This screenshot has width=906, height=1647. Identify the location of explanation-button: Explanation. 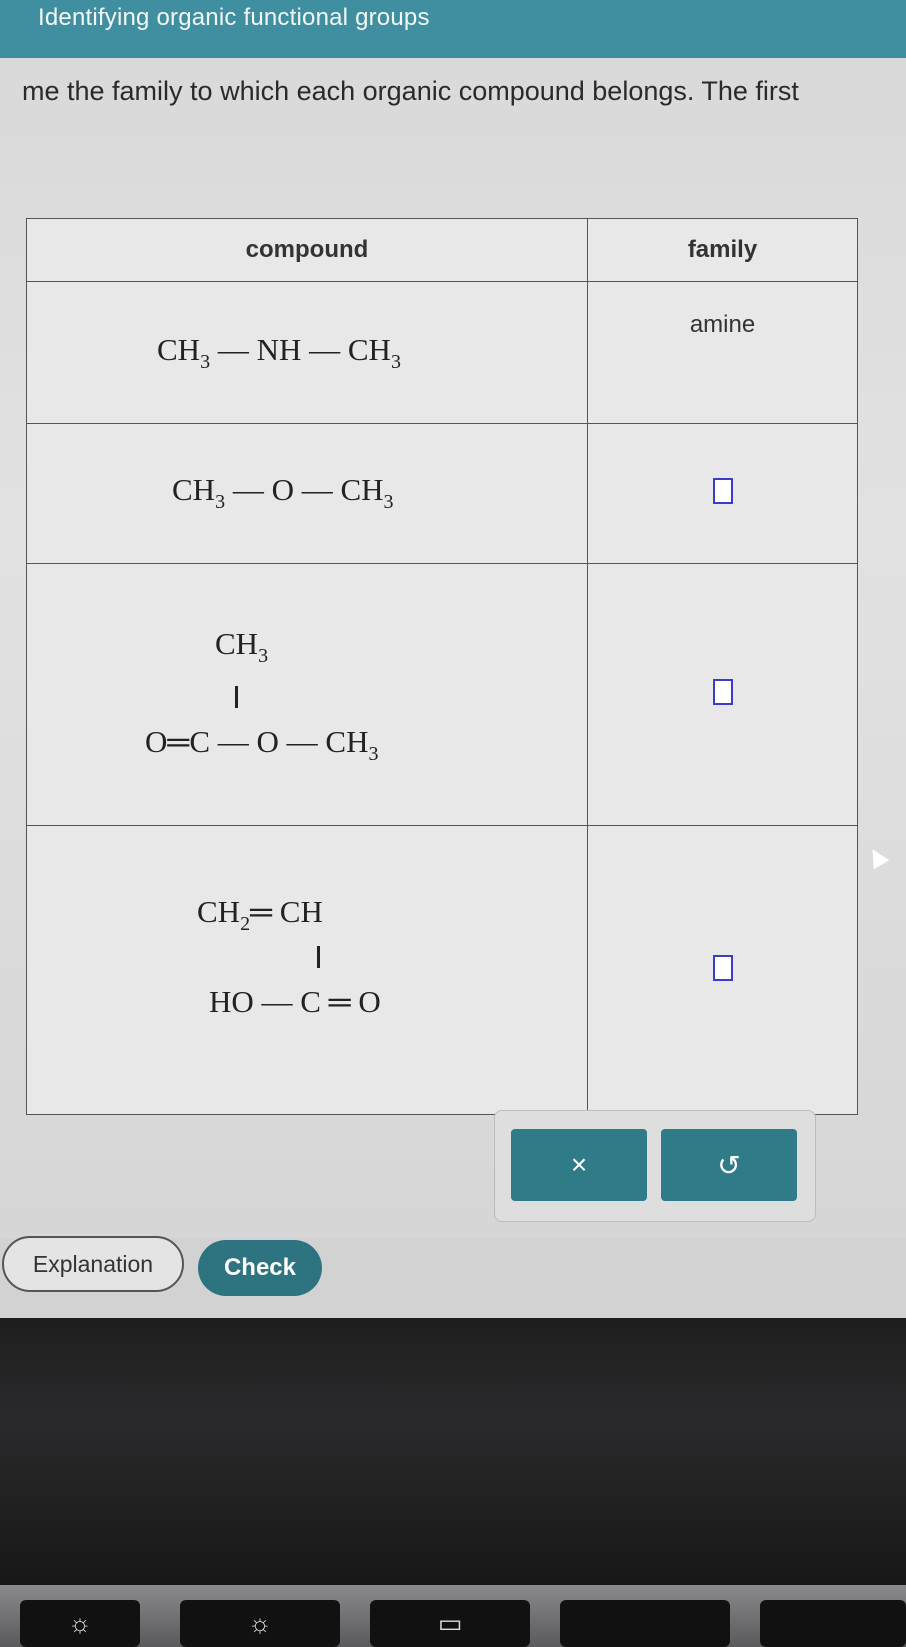
(93, 1264).